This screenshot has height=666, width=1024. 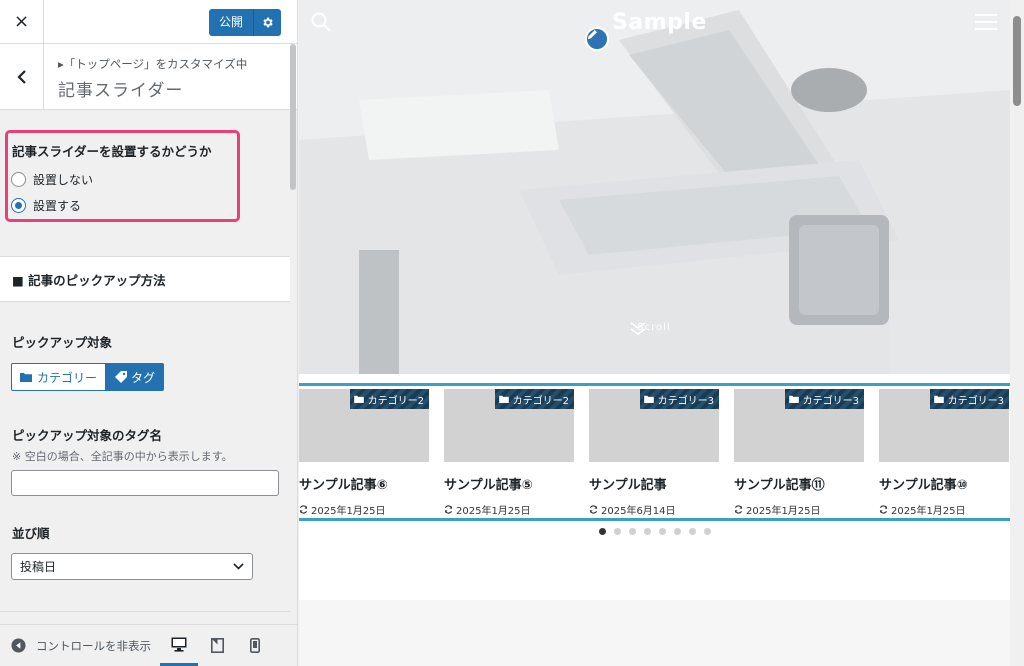 What do you see at coordinates (121, 377) in the screenshot?
I see `tag-icon` at bounding box center [121, 377].